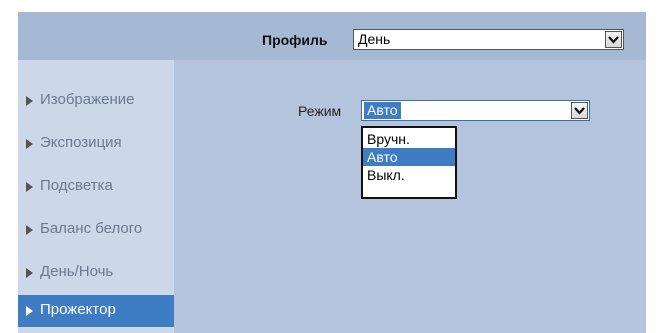 Image resolution: width=661 pixels, height=333 pixels. What do you see at coordinates (91, 228) in the screenshot?
I see `sidebar-item-label: Баланс белого` at bounding box center [91, 228].